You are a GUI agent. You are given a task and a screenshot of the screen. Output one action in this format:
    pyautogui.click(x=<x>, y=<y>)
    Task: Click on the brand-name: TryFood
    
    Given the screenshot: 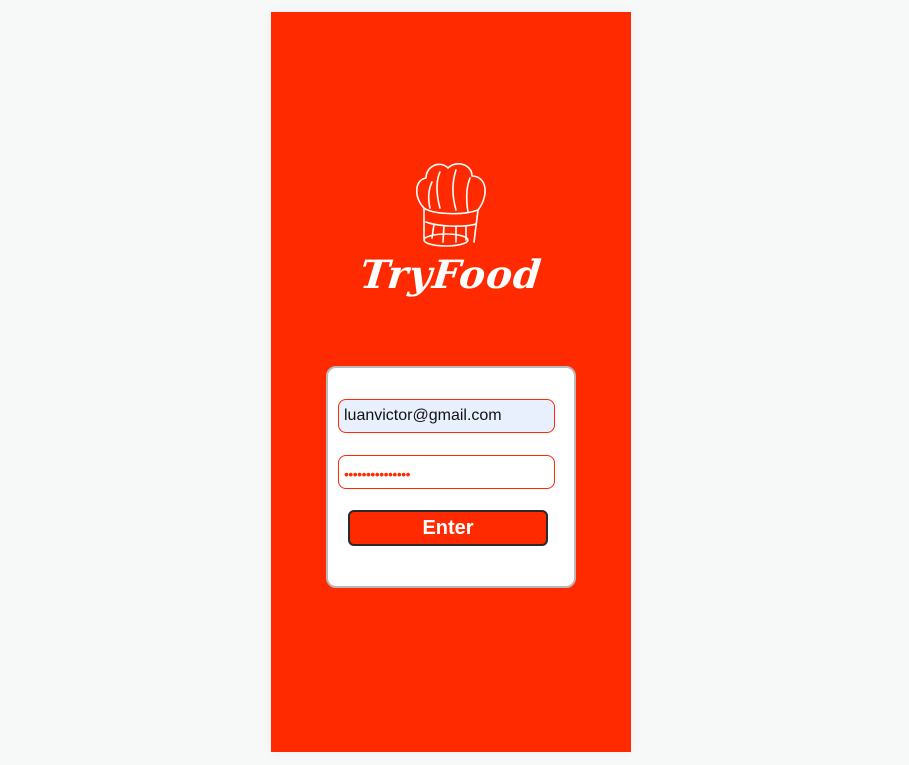 What is the action you would take?
    pyautogui.click(x=451, y=275)
    